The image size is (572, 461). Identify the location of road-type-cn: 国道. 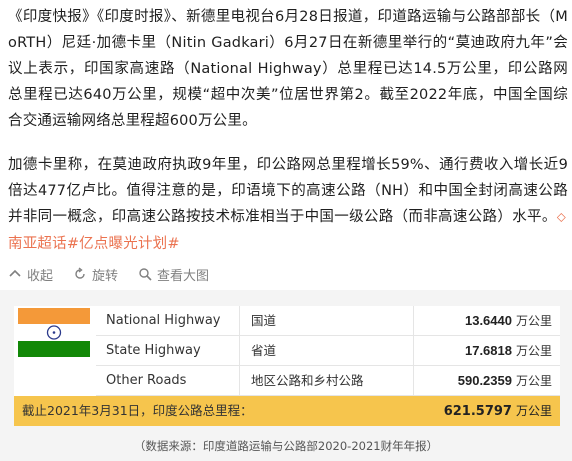
(327, 321).